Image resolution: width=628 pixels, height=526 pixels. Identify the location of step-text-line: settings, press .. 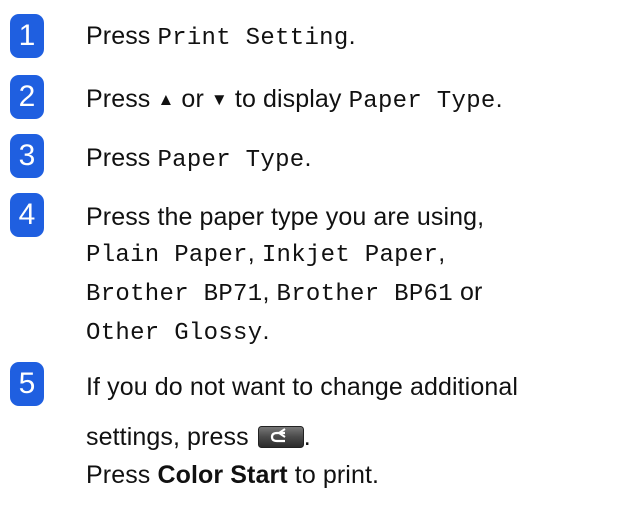
(354, 437).